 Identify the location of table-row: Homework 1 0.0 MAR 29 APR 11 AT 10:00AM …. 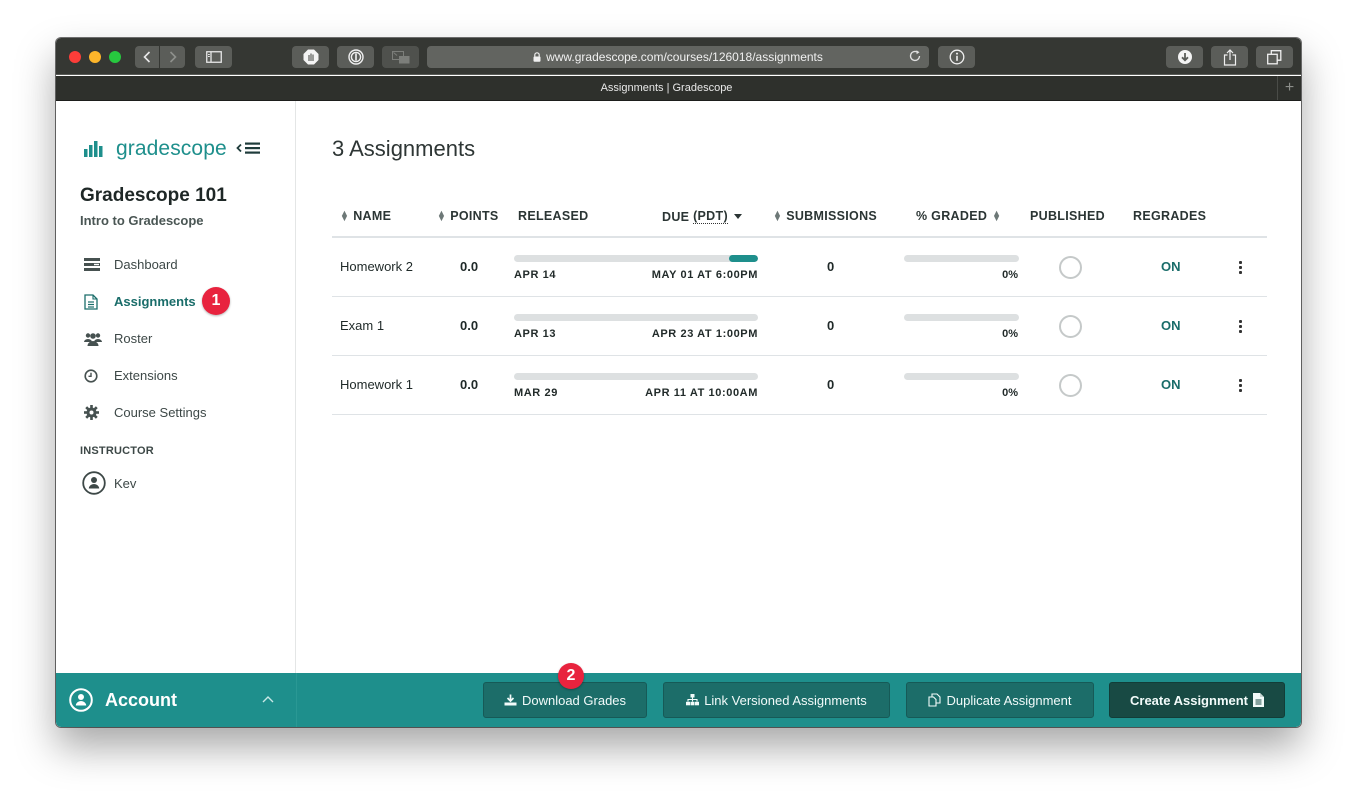
(799, 385).